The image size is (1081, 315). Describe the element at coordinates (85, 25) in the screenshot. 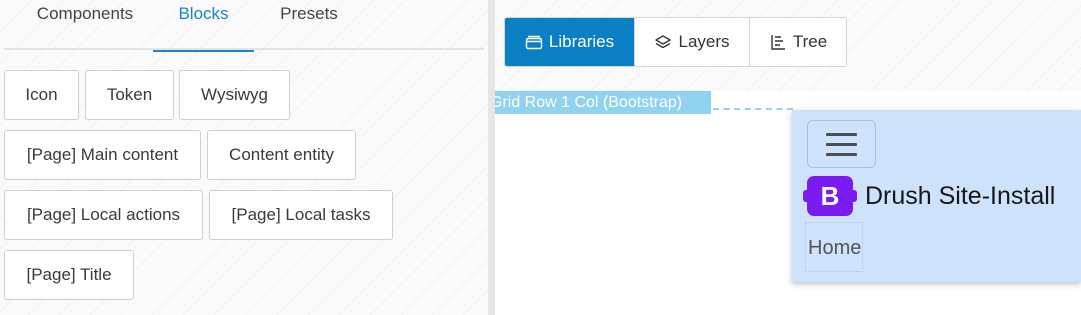

I see `tab-components: Components` at that location.